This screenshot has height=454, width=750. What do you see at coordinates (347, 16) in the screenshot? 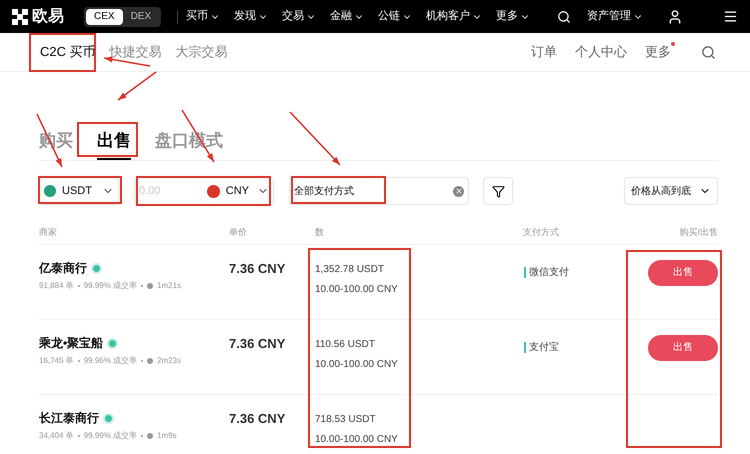
I see `nav-menu-item: 金融` at bounding box center [347, 16].